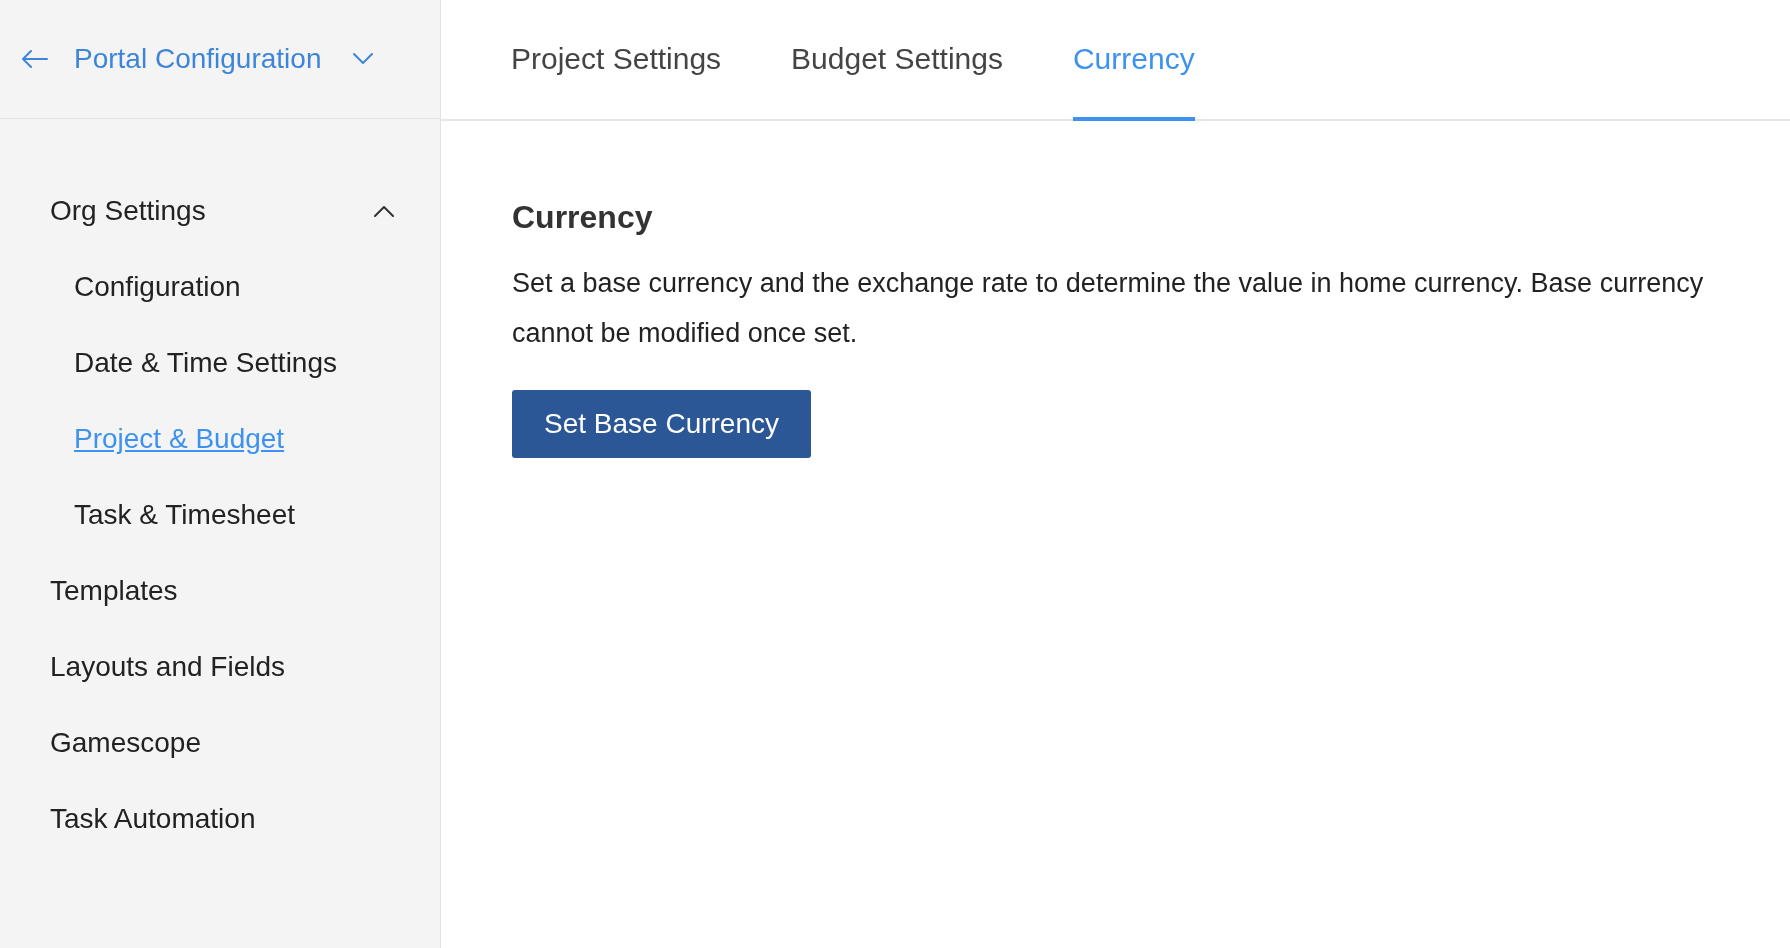  I want to click on section-heading: Currency, so click(583, 217).